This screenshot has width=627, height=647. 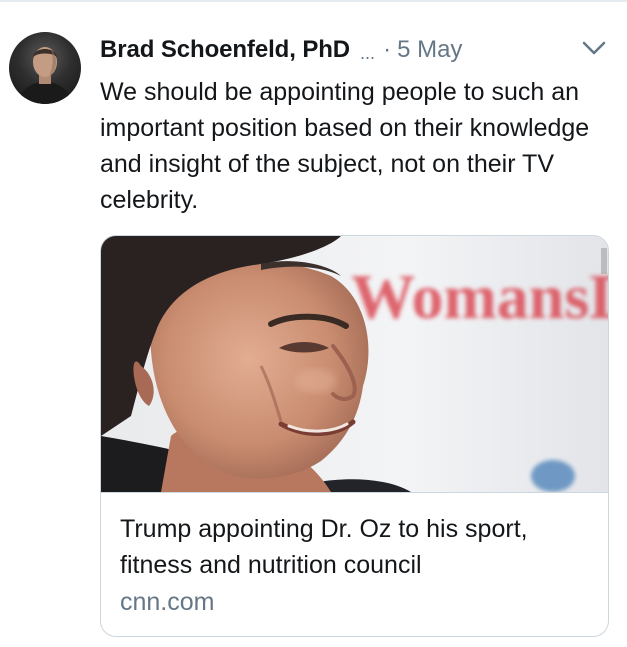 What do you see at coordinates (167, 602) in the screenshot?
I see `card-domain: cnn.com` at bounding box center [167, 602].